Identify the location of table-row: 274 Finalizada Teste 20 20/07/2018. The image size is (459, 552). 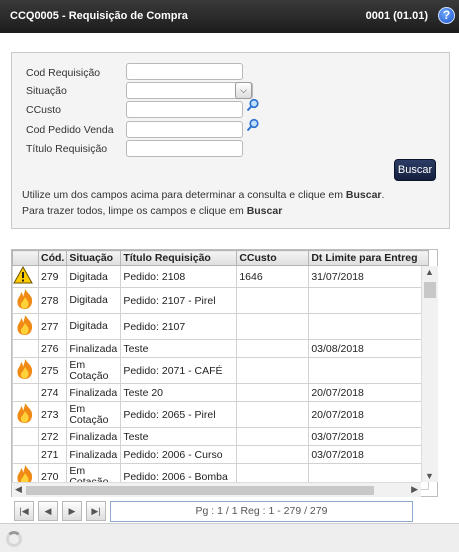
(221, 392).